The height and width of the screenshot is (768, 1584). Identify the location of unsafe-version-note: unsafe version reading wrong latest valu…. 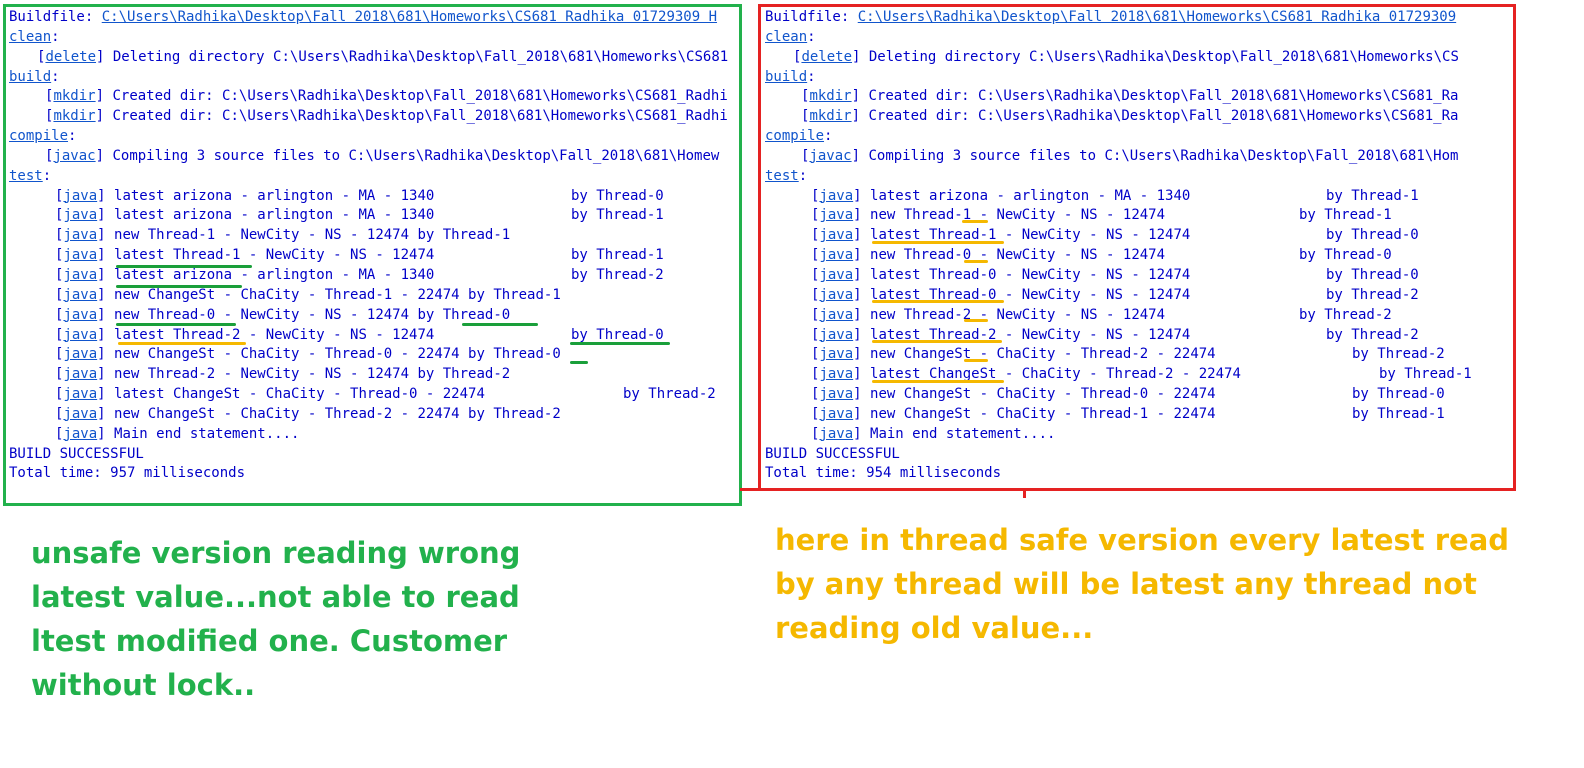
(276, 619).